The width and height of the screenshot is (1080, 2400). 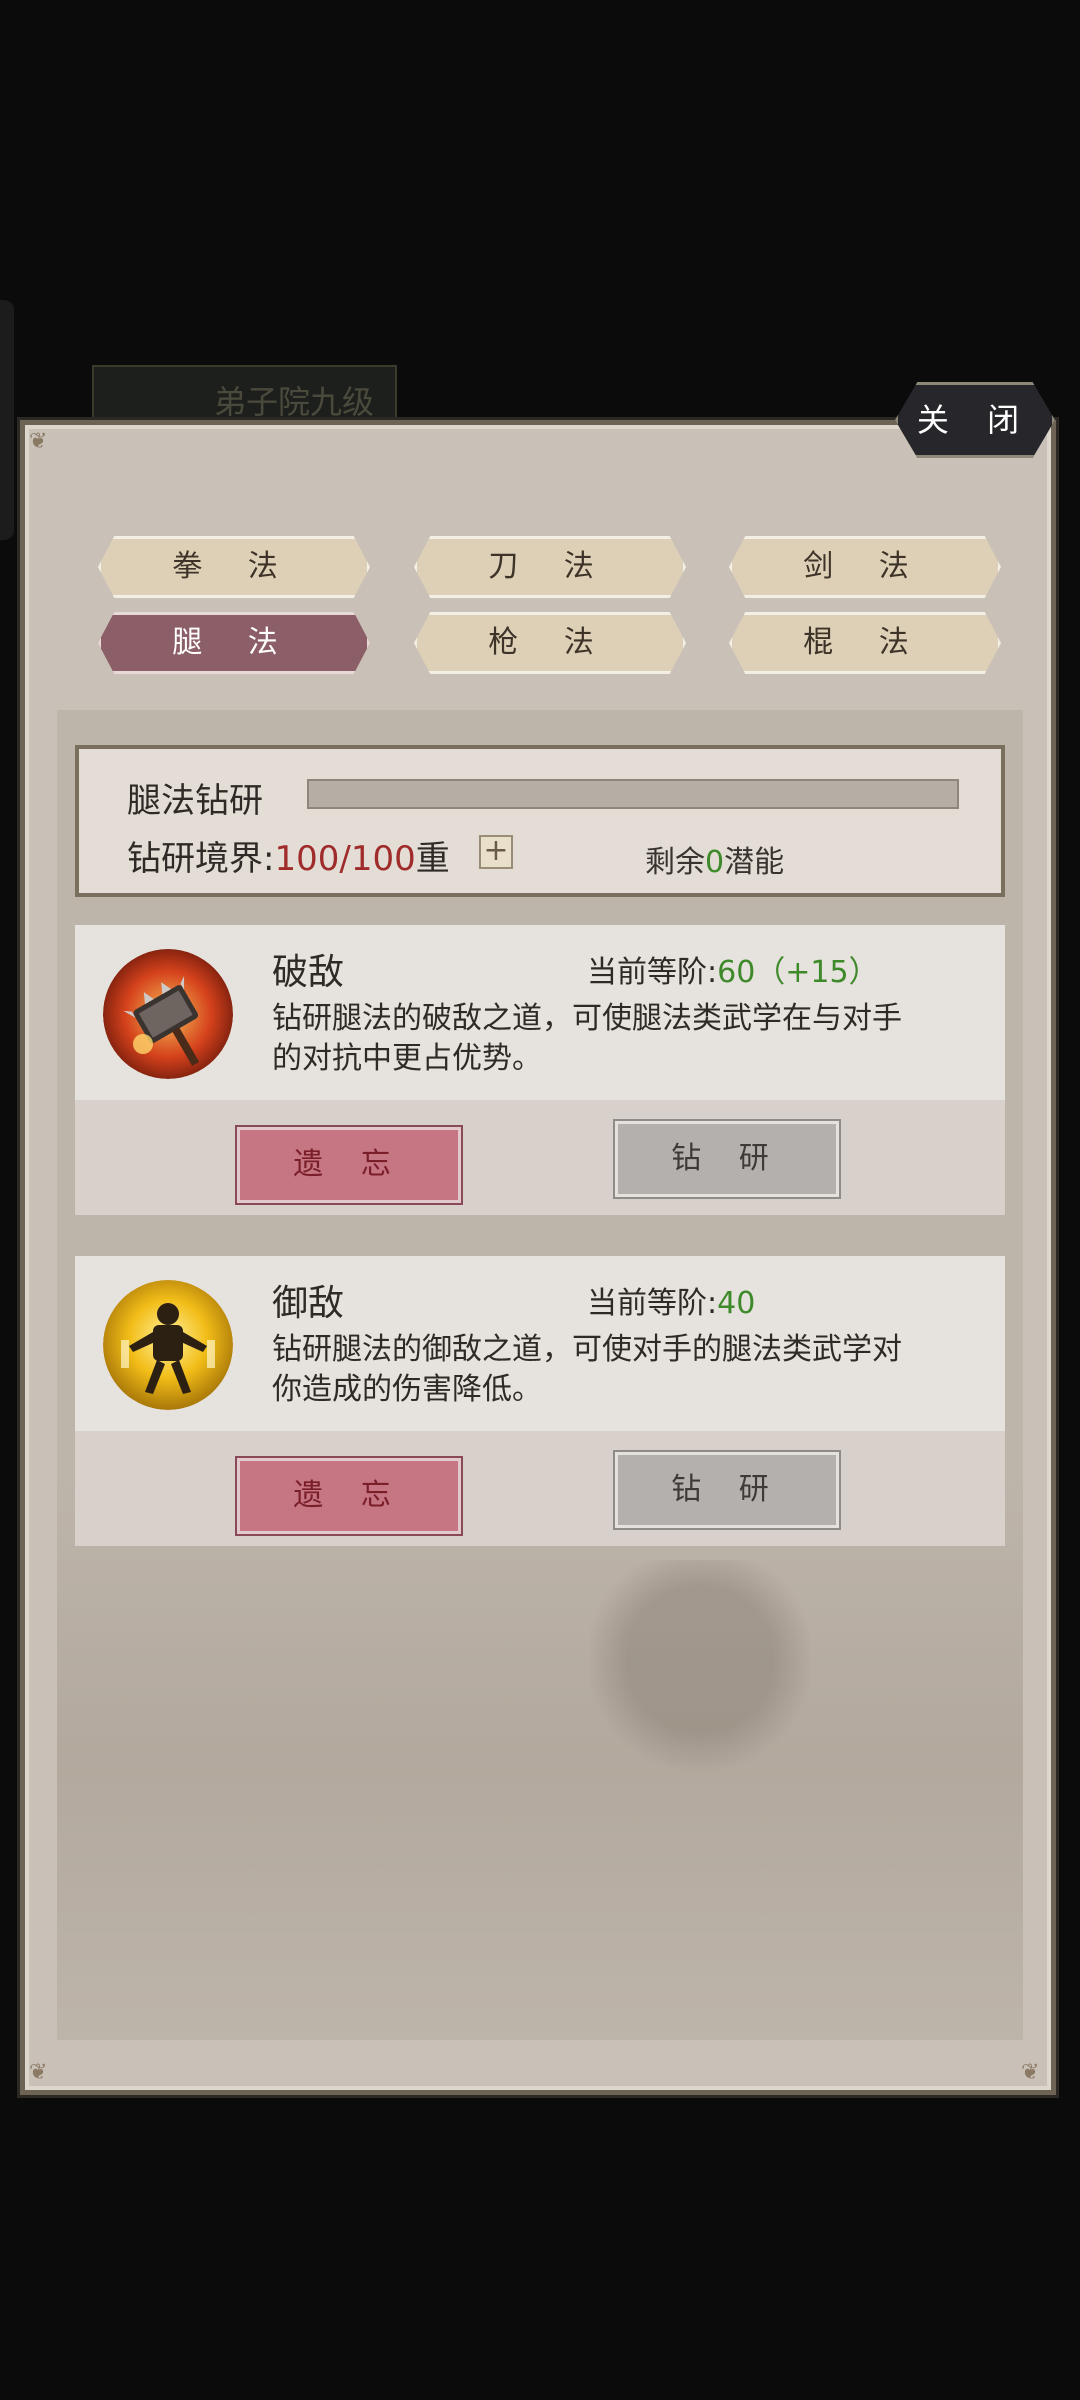 I want to click on background-edge, so click(x=7, y=420).